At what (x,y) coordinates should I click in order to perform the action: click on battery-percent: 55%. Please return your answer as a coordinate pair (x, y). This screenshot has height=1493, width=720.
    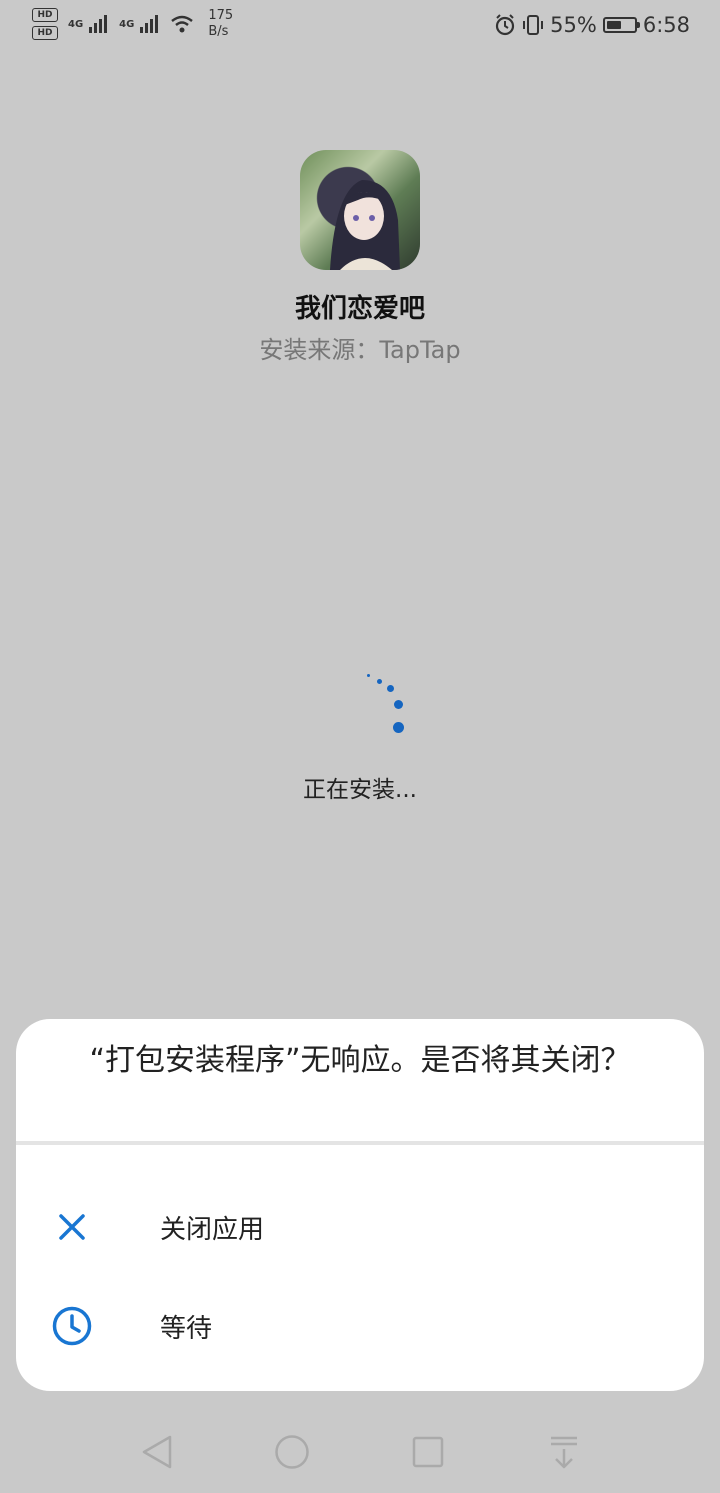
    Looking at the image, I should click on (573, 25).